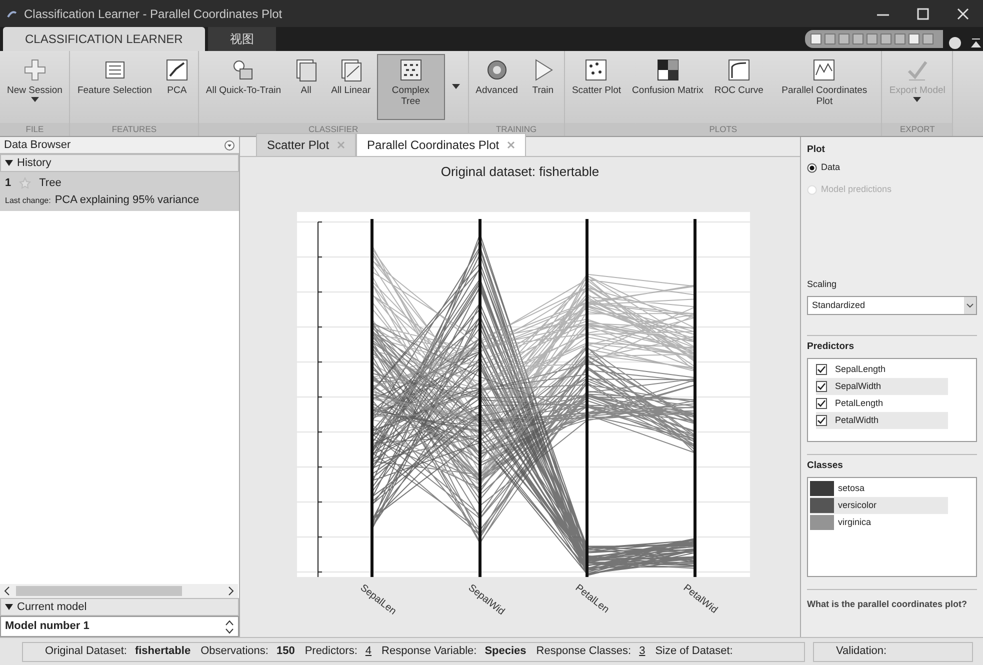 This screenshot has height=665, width=983. Describe the element at coordinates (882, 386) in the screenshot. I see `predictor-item: SepalWidth` at that location.